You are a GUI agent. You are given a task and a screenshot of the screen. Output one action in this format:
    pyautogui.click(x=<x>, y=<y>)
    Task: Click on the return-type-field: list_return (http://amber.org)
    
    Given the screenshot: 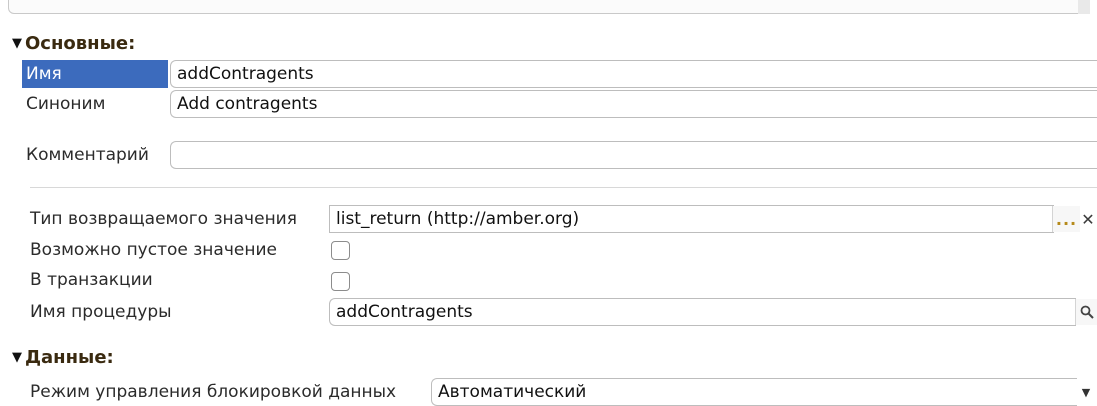 What is the action you would take?
    pyautogui.click(x=691, y=219)
    